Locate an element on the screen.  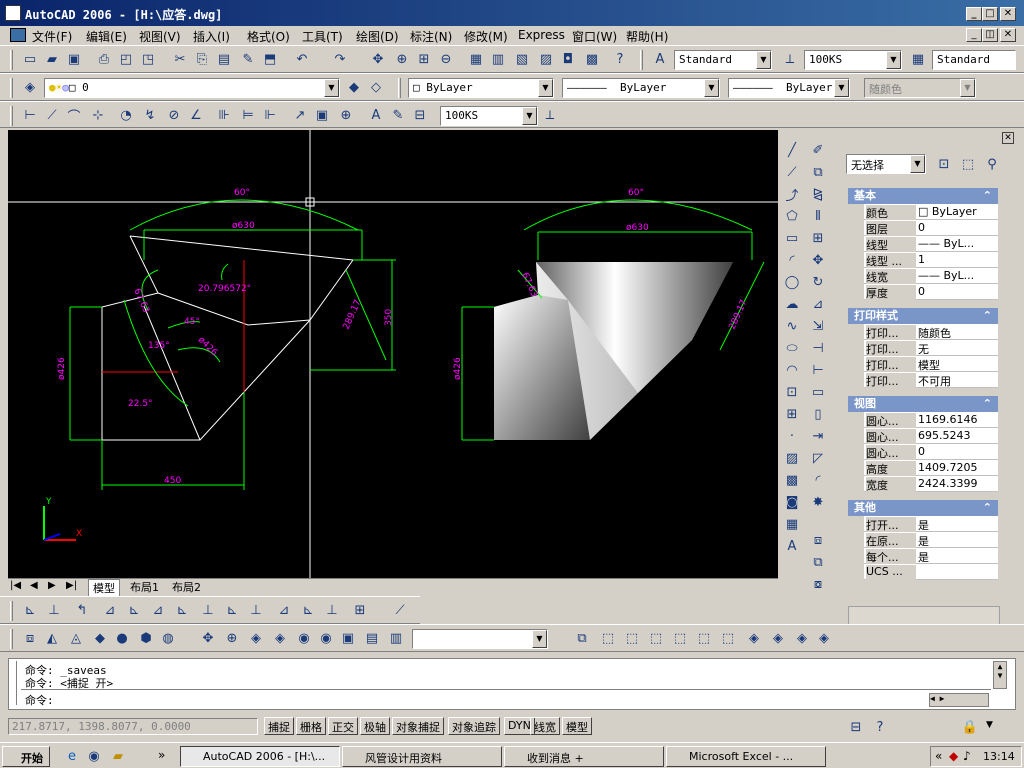
section-view: 视图 ⌃ is located at coordinates (923, 404).